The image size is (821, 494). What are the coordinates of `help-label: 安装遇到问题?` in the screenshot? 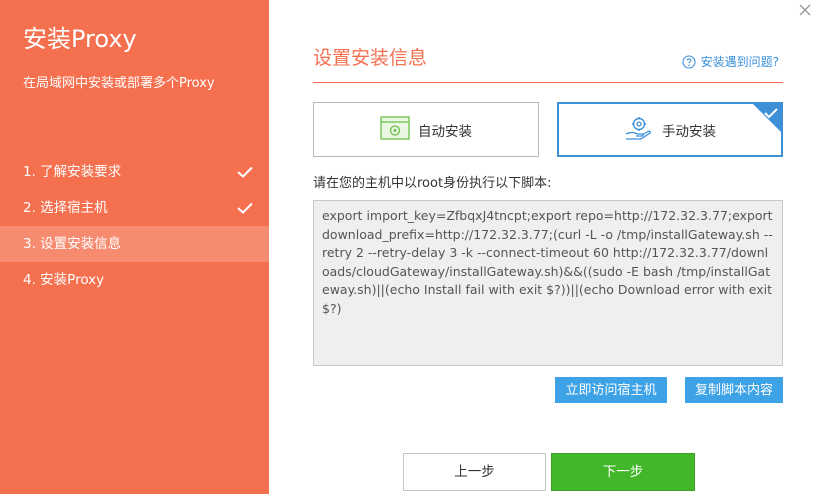 It's located at (739, 62).